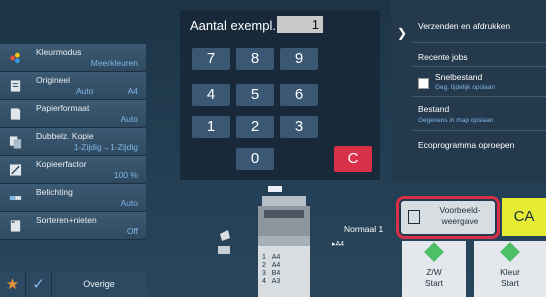 Image resolution: width=546 pixels, height=297 pixels. I want to click on setting-sort-staple: Sorteren+nieten Off, so click(73, 226).